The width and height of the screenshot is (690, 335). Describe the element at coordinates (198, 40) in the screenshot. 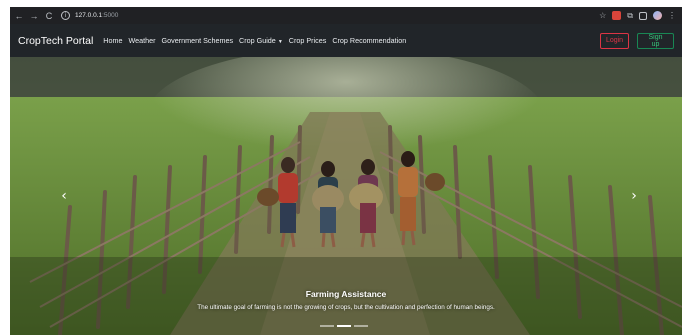

I see `nav-link-government-schemes: Government Schemes` at that location.